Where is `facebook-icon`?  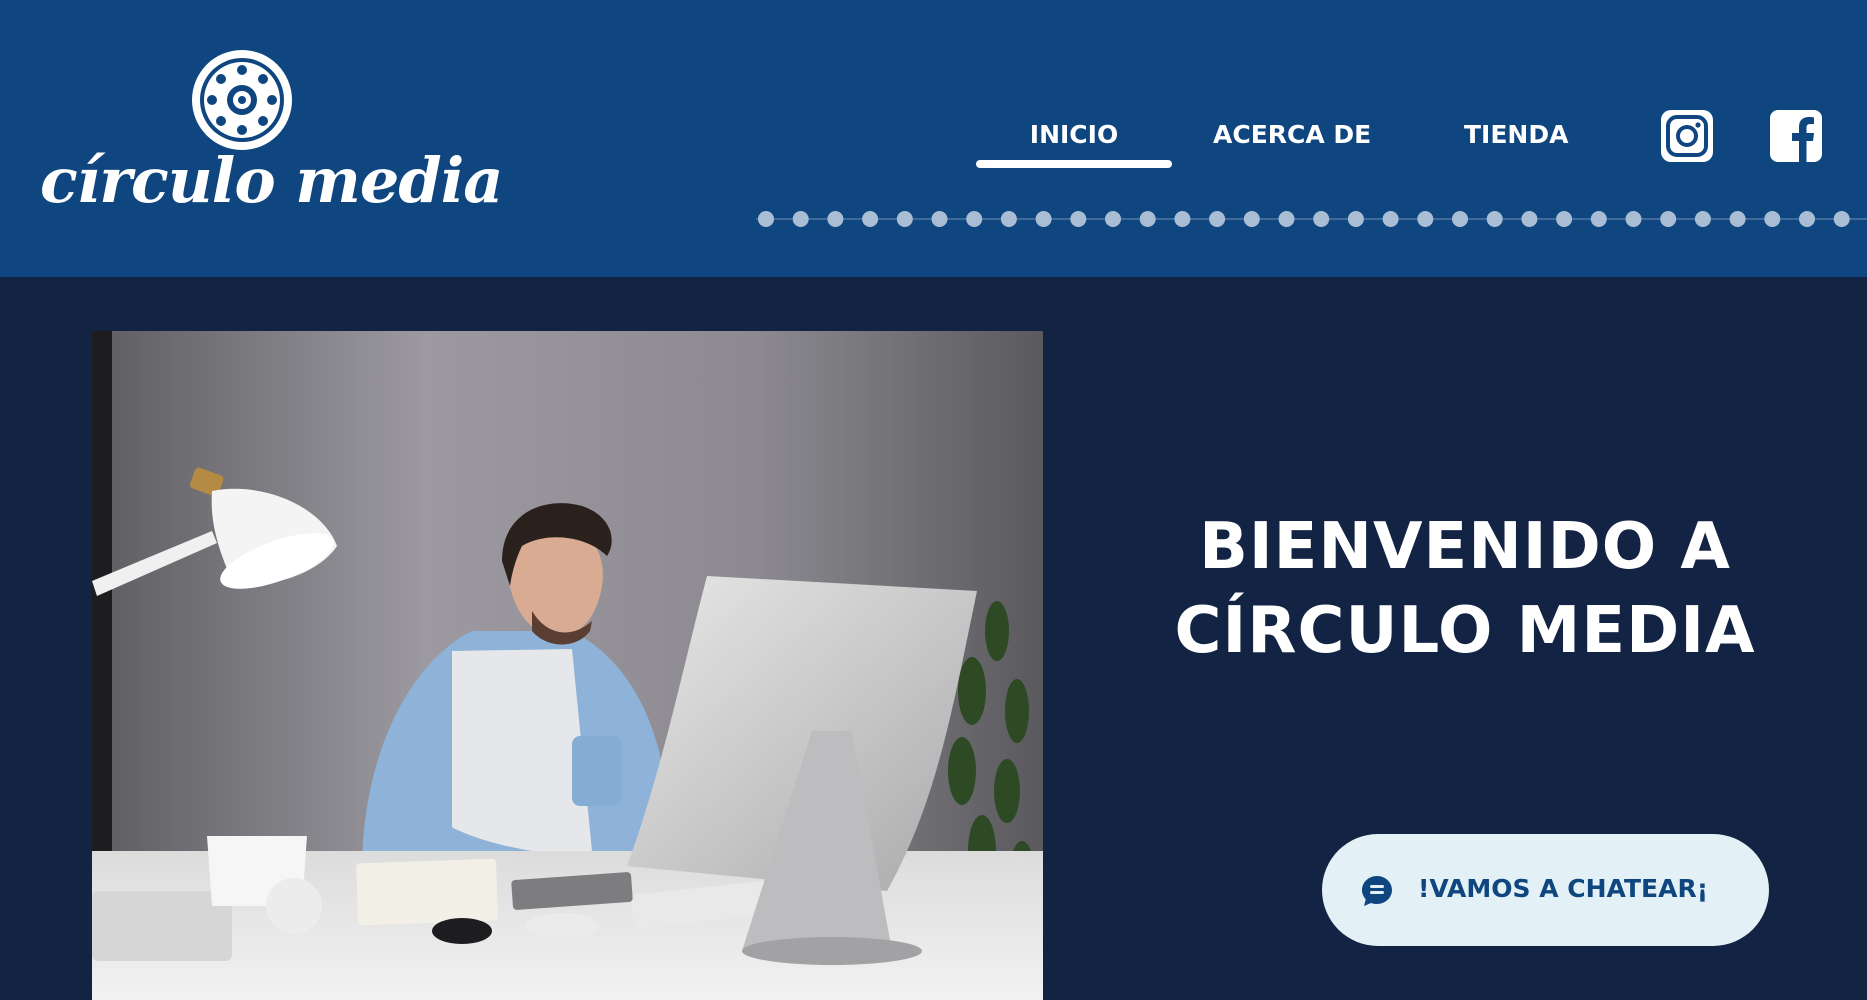 facebook-icon is located at coordinates (1796, 136).